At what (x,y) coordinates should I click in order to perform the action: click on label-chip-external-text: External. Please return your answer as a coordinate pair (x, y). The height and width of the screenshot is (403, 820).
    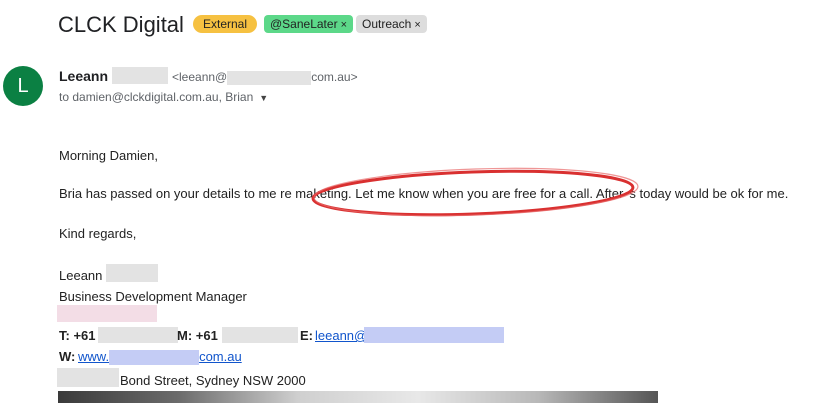
    Looking at the image, I should click on (225, 24).